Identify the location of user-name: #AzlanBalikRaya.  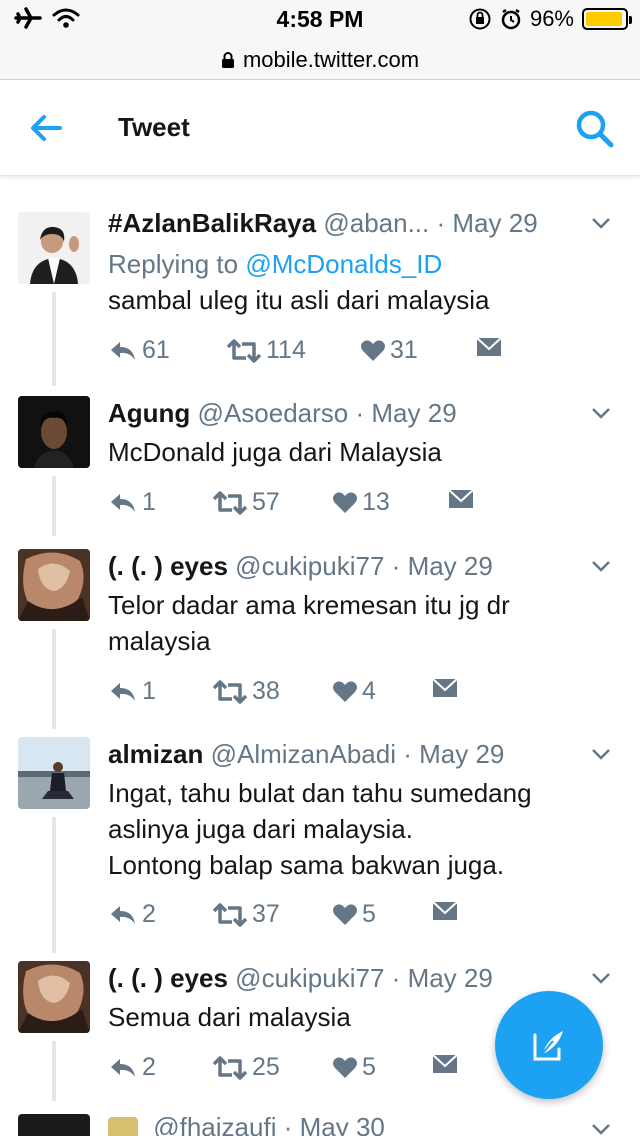
(212, 223).